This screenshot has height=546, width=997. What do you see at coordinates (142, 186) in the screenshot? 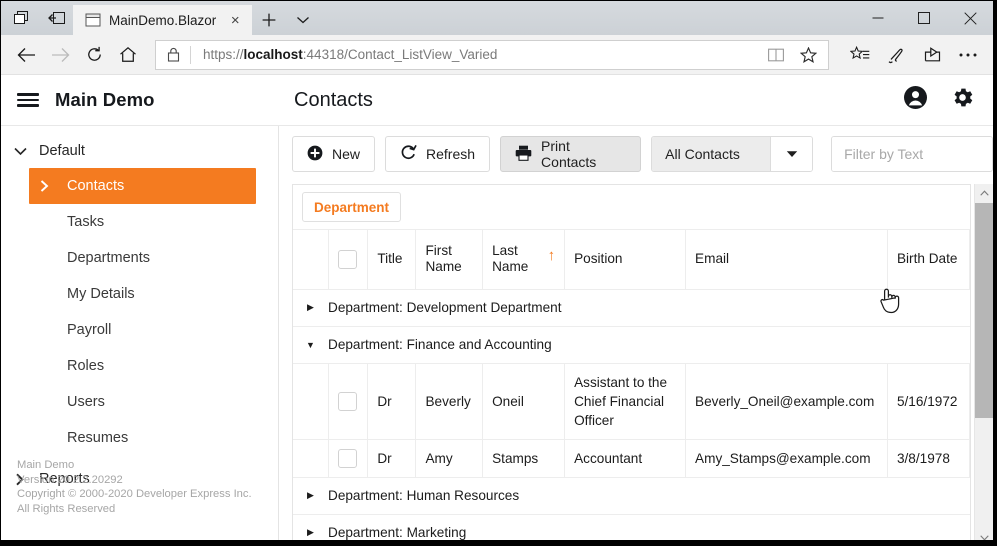
I see `sidebar-item-contacts: Contacts` at bounding box center [142, 186].